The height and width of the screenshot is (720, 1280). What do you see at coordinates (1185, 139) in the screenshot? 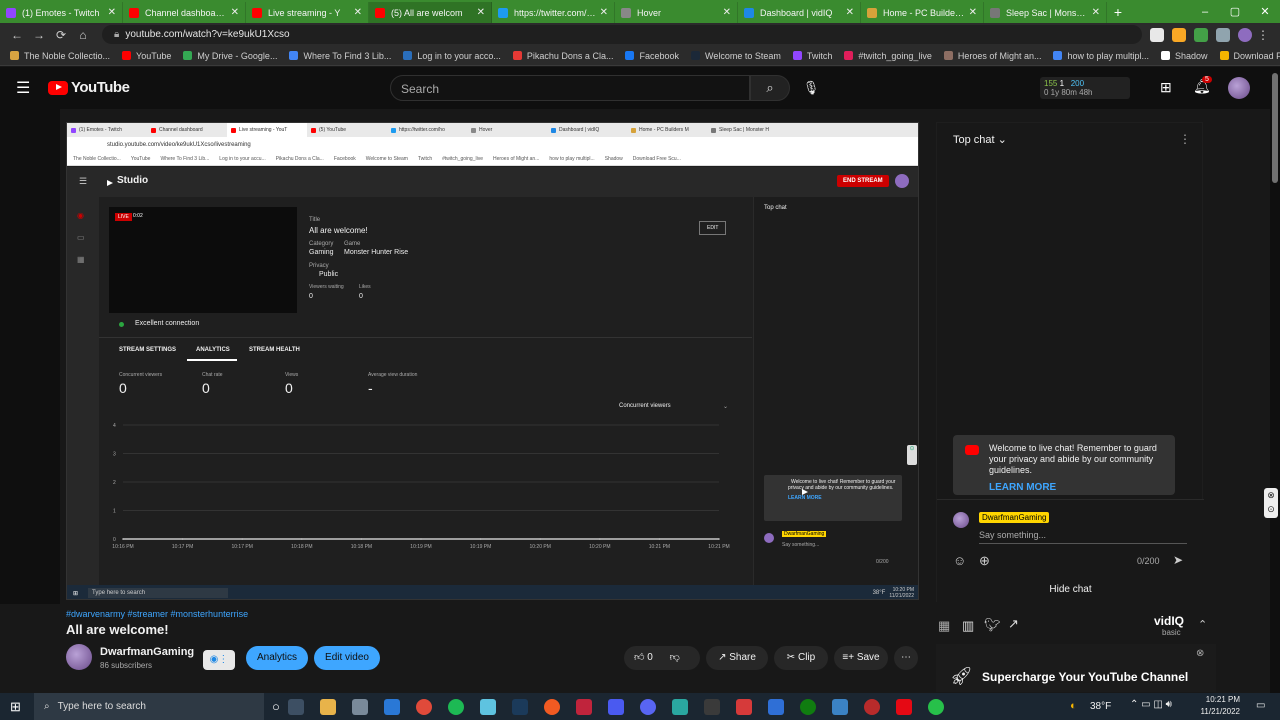
I see `chat-more-icon: ⋮` at bounding box center [1185, 139].